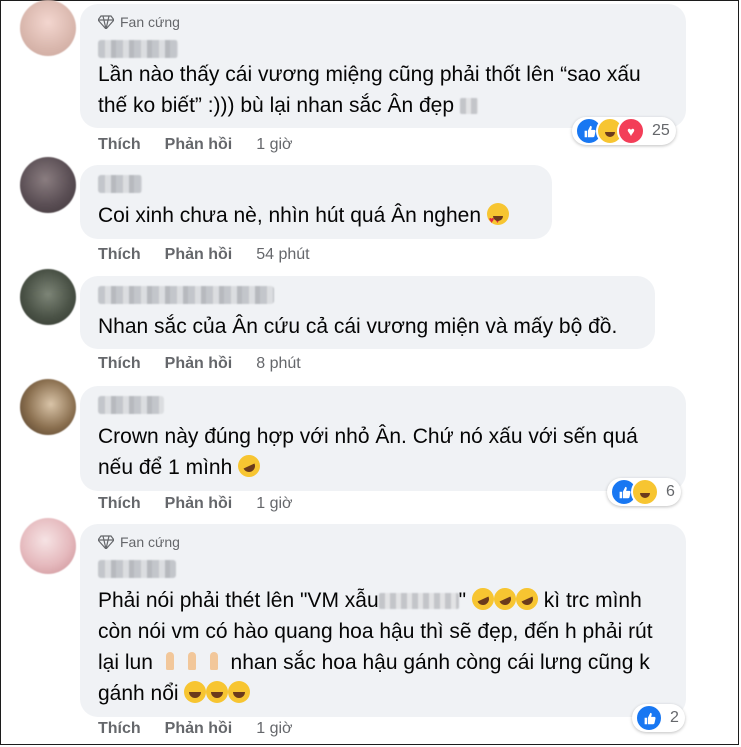 Image resolution: width=741 pixels, height=747 pixels. What do you see at coordinates (649, 718) in the screenshot?
I see `like-reaction-icon` at bounding box center [649, 718].